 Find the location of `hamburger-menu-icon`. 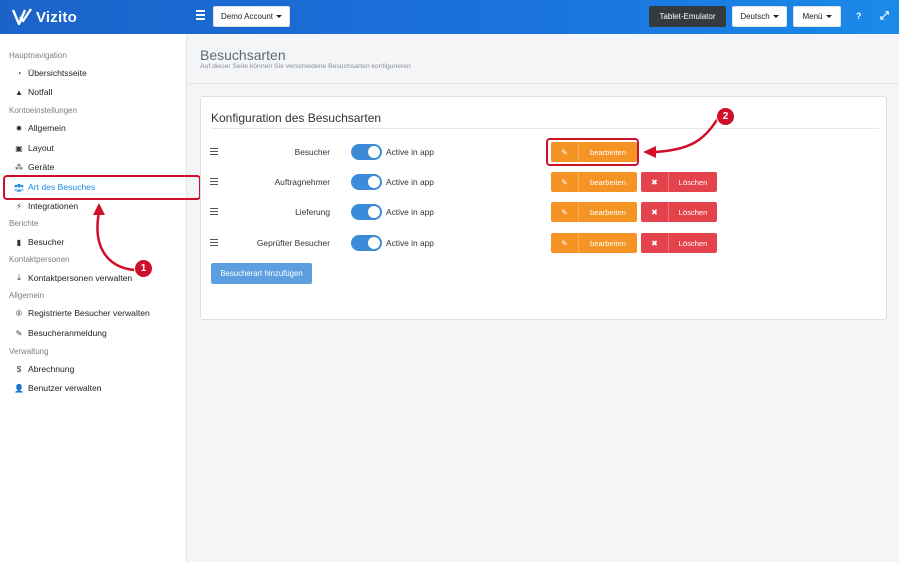

hamburger-menu-icon is located at coordinates (200, 16).